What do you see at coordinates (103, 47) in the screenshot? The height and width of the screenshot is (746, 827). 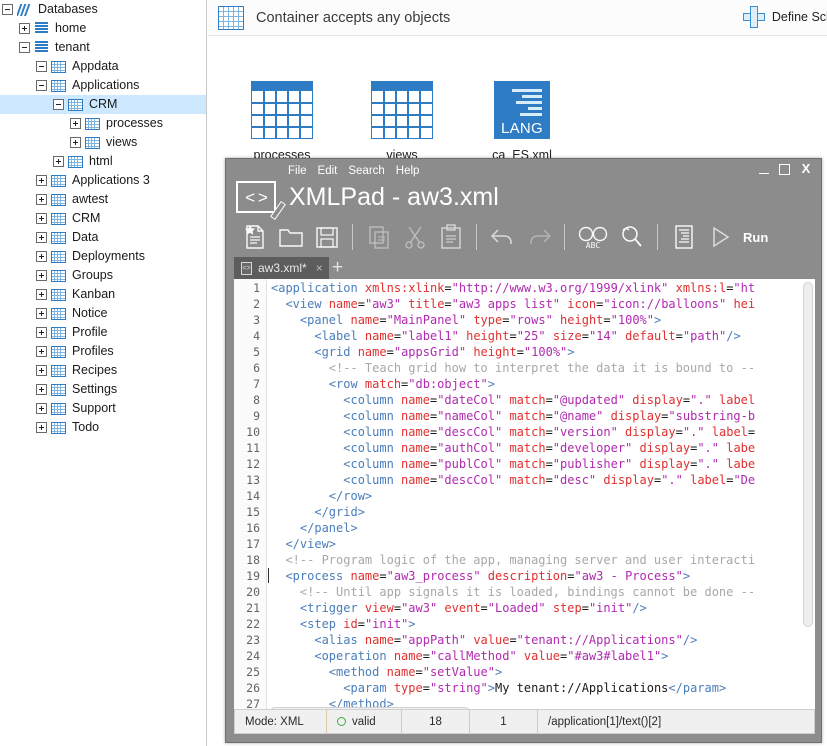 I see `tree-item-tenant: tenant` at bounding box center [103, 47].